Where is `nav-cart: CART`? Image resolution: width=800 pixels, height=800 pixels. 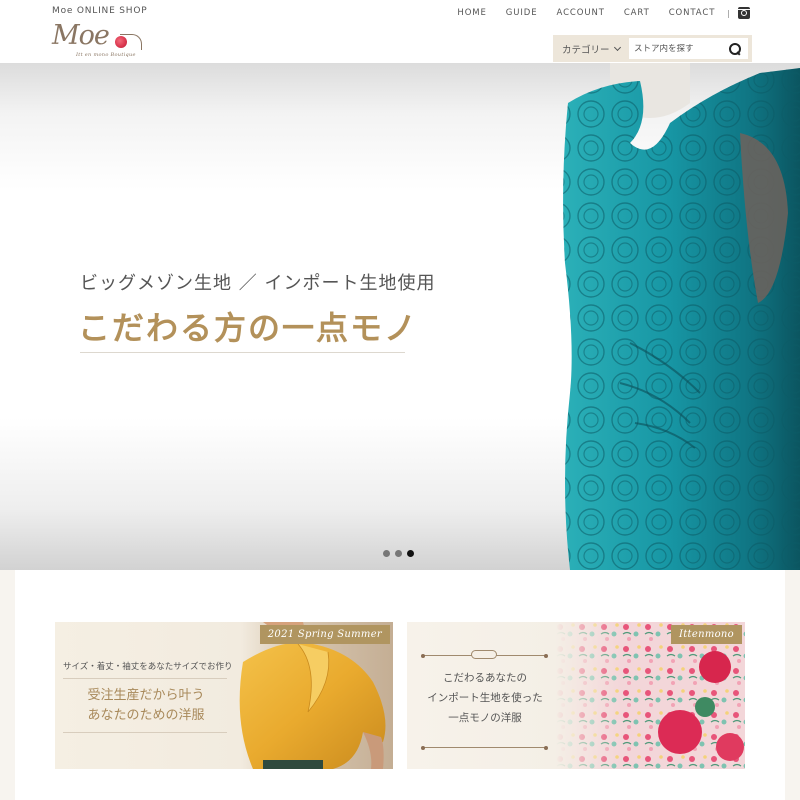
nav-cart: CART is located at coordinates (637, 13).